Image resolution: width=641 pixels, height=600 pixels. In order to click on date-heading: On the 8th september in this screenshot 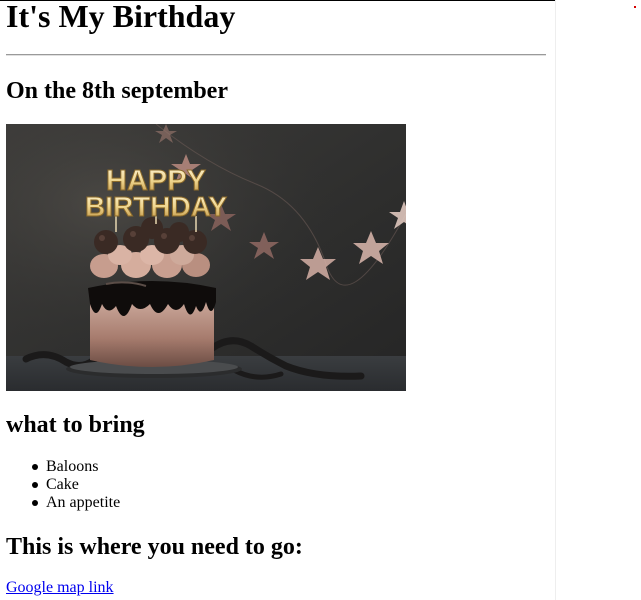, I will do `click(117, 91)`.